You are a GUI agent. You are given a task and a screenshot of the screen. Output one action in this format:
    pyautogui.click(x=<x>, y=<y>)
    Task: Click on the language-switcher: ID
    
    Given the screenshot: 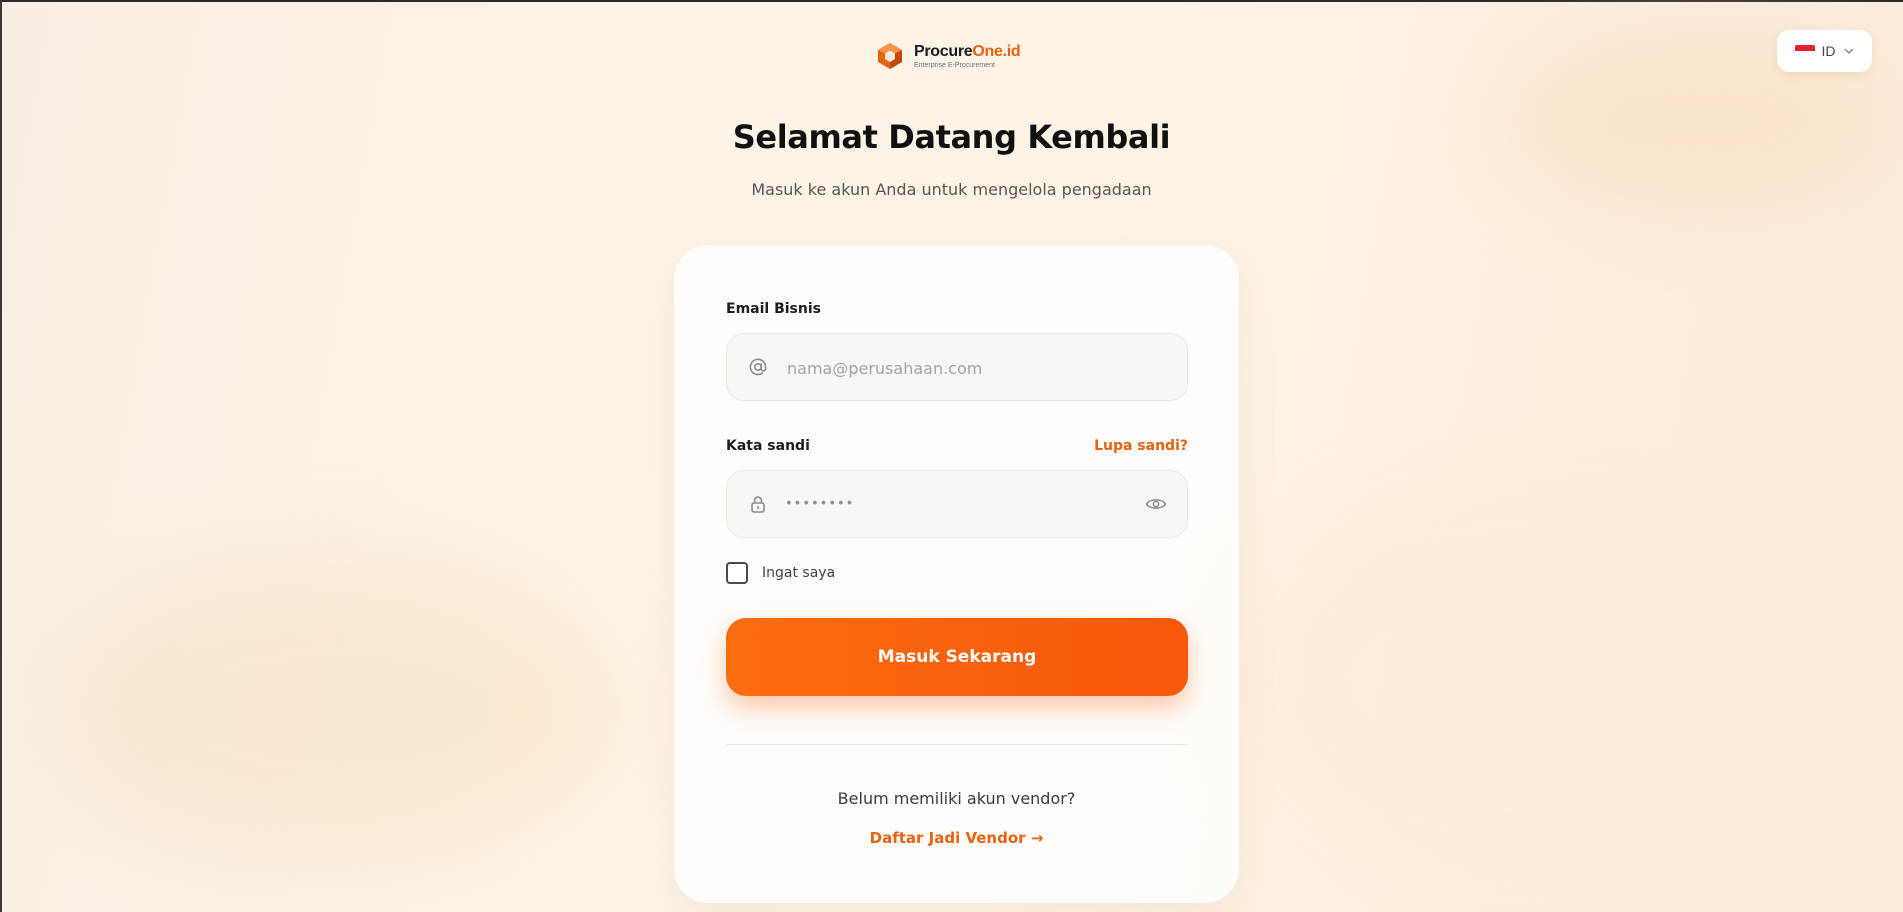 What is the action you would take?
    pyautogui.click(x=1824, y=51)
    